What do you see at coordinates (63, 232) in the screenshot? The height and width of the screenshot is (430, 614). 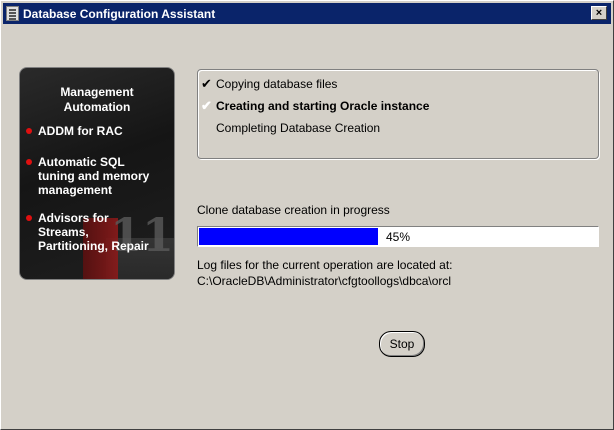 I see `banner-item-line: Streams,` at bounding box center [63, 232].